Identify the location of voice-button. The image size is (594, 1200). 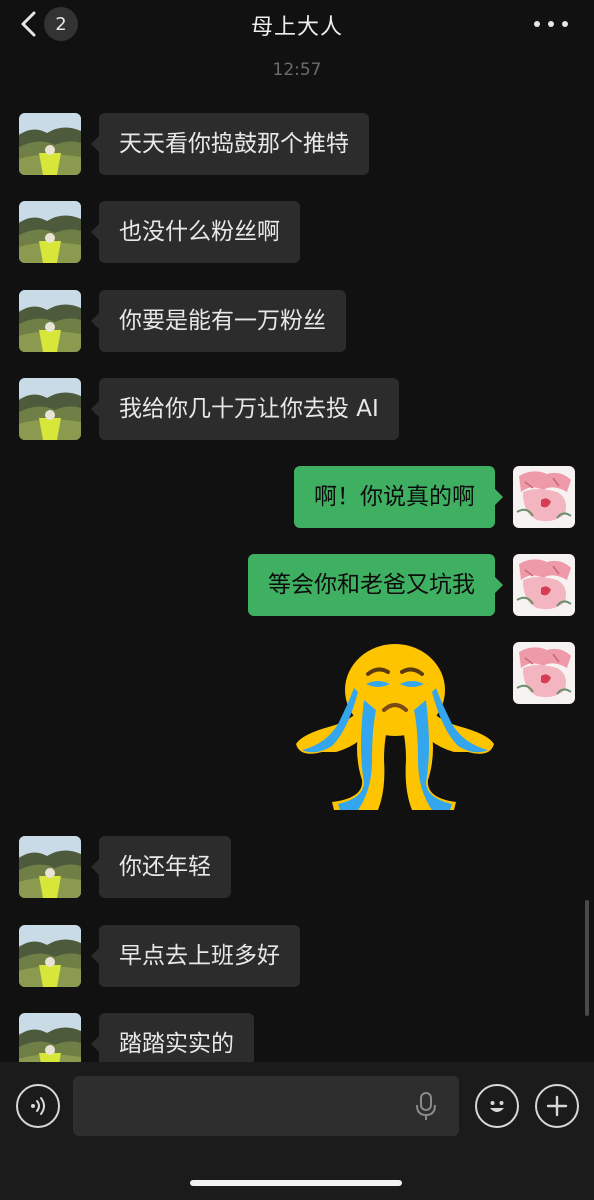
(38, 1106).